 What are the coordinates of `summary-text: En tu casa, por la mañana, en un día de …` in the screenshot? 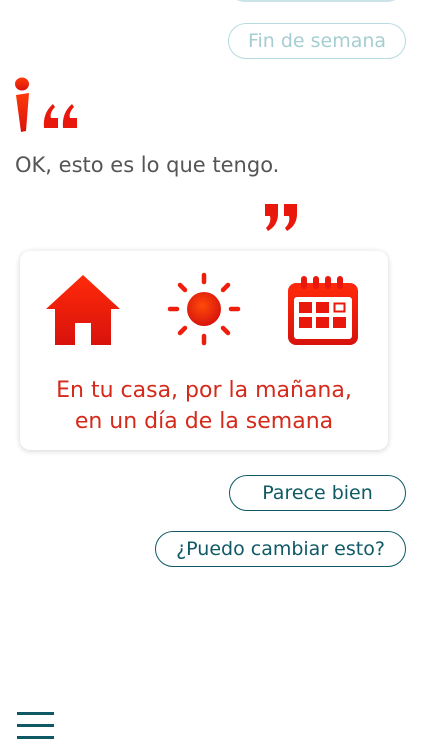 It's located at (204, 406).